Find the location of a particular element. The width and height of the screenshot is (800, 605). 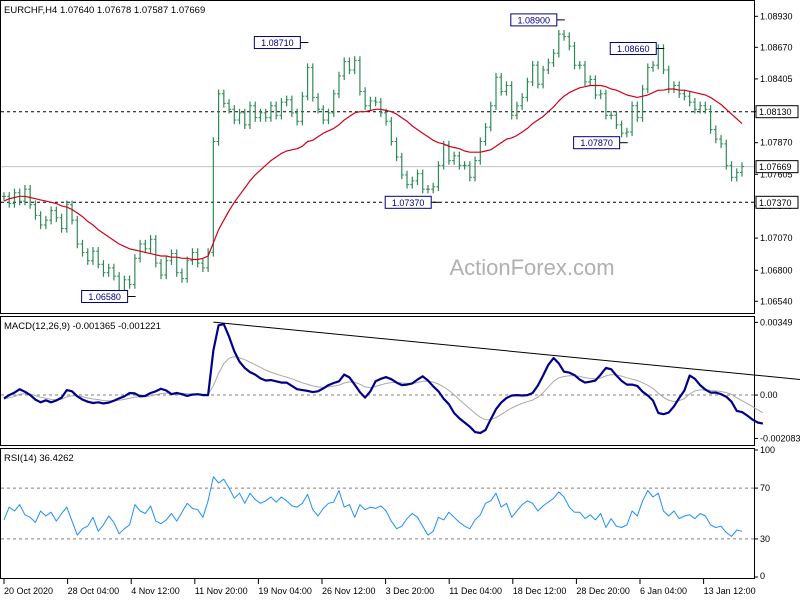

x-tick-label: 3 Dec 20:00 is located at coordinates (410, 591).